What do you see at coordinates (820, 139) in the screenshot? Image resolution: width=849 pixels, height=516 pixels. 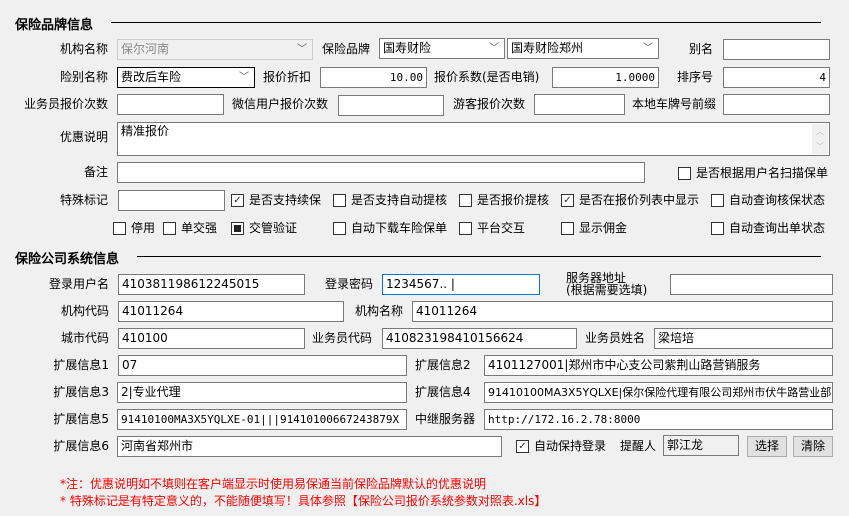 I see `scrollbar: ︿ ﹀` at bounding box center [820, 139].